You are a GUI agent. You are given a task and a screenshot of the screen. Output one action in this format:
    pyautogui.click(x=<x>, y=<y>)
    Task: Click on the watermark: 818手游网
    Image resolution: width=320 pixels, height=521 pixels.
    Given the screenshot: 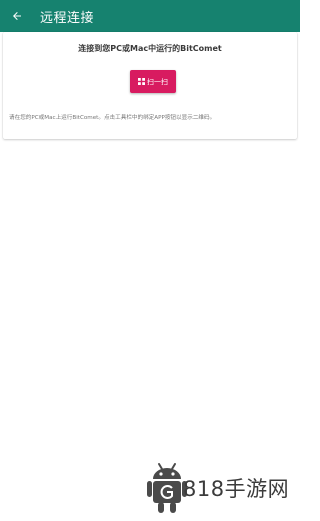 What is the action you would take?
    pyautogui.click(x=222, y=487)
    